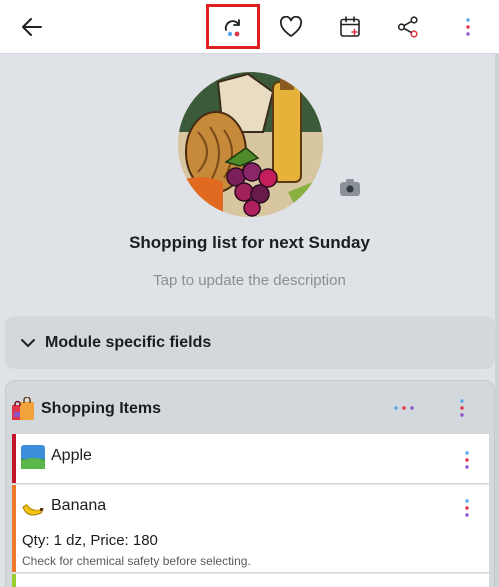 The height and width of the screenshot is (587, 499). I want to click on scrollbar, so click(497, 320).